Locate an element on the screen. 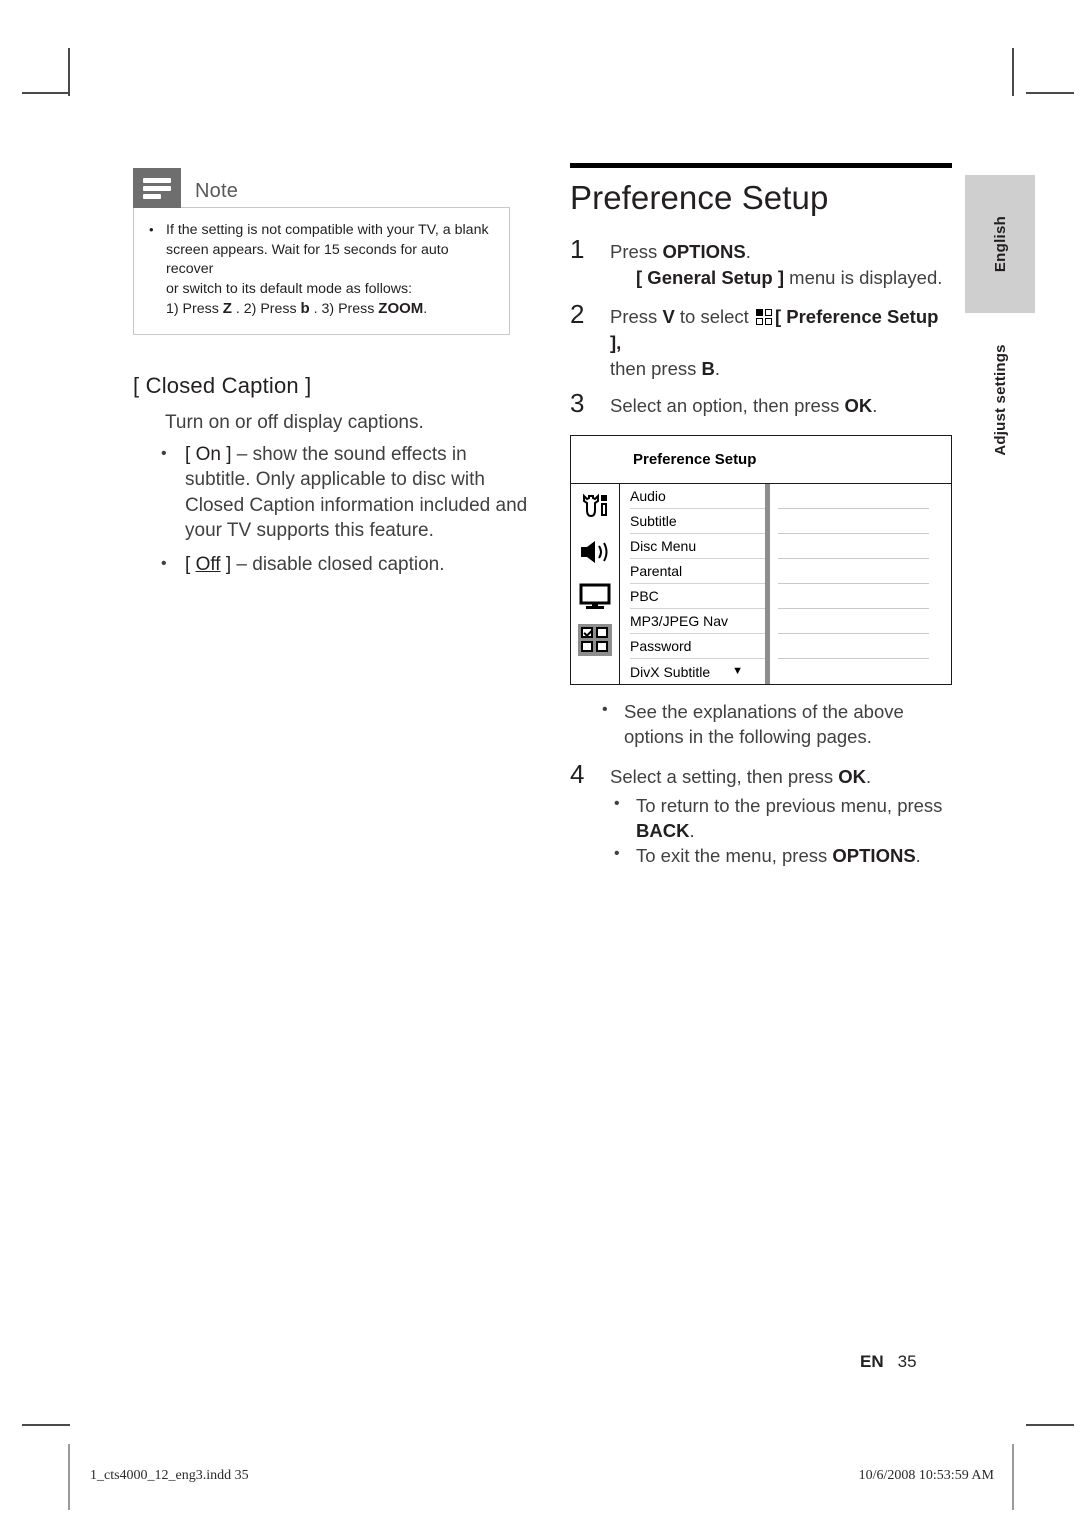 This screenshot has width=1080, height=1524. device-row-audio: Audio is located at coordinates (697, 497).